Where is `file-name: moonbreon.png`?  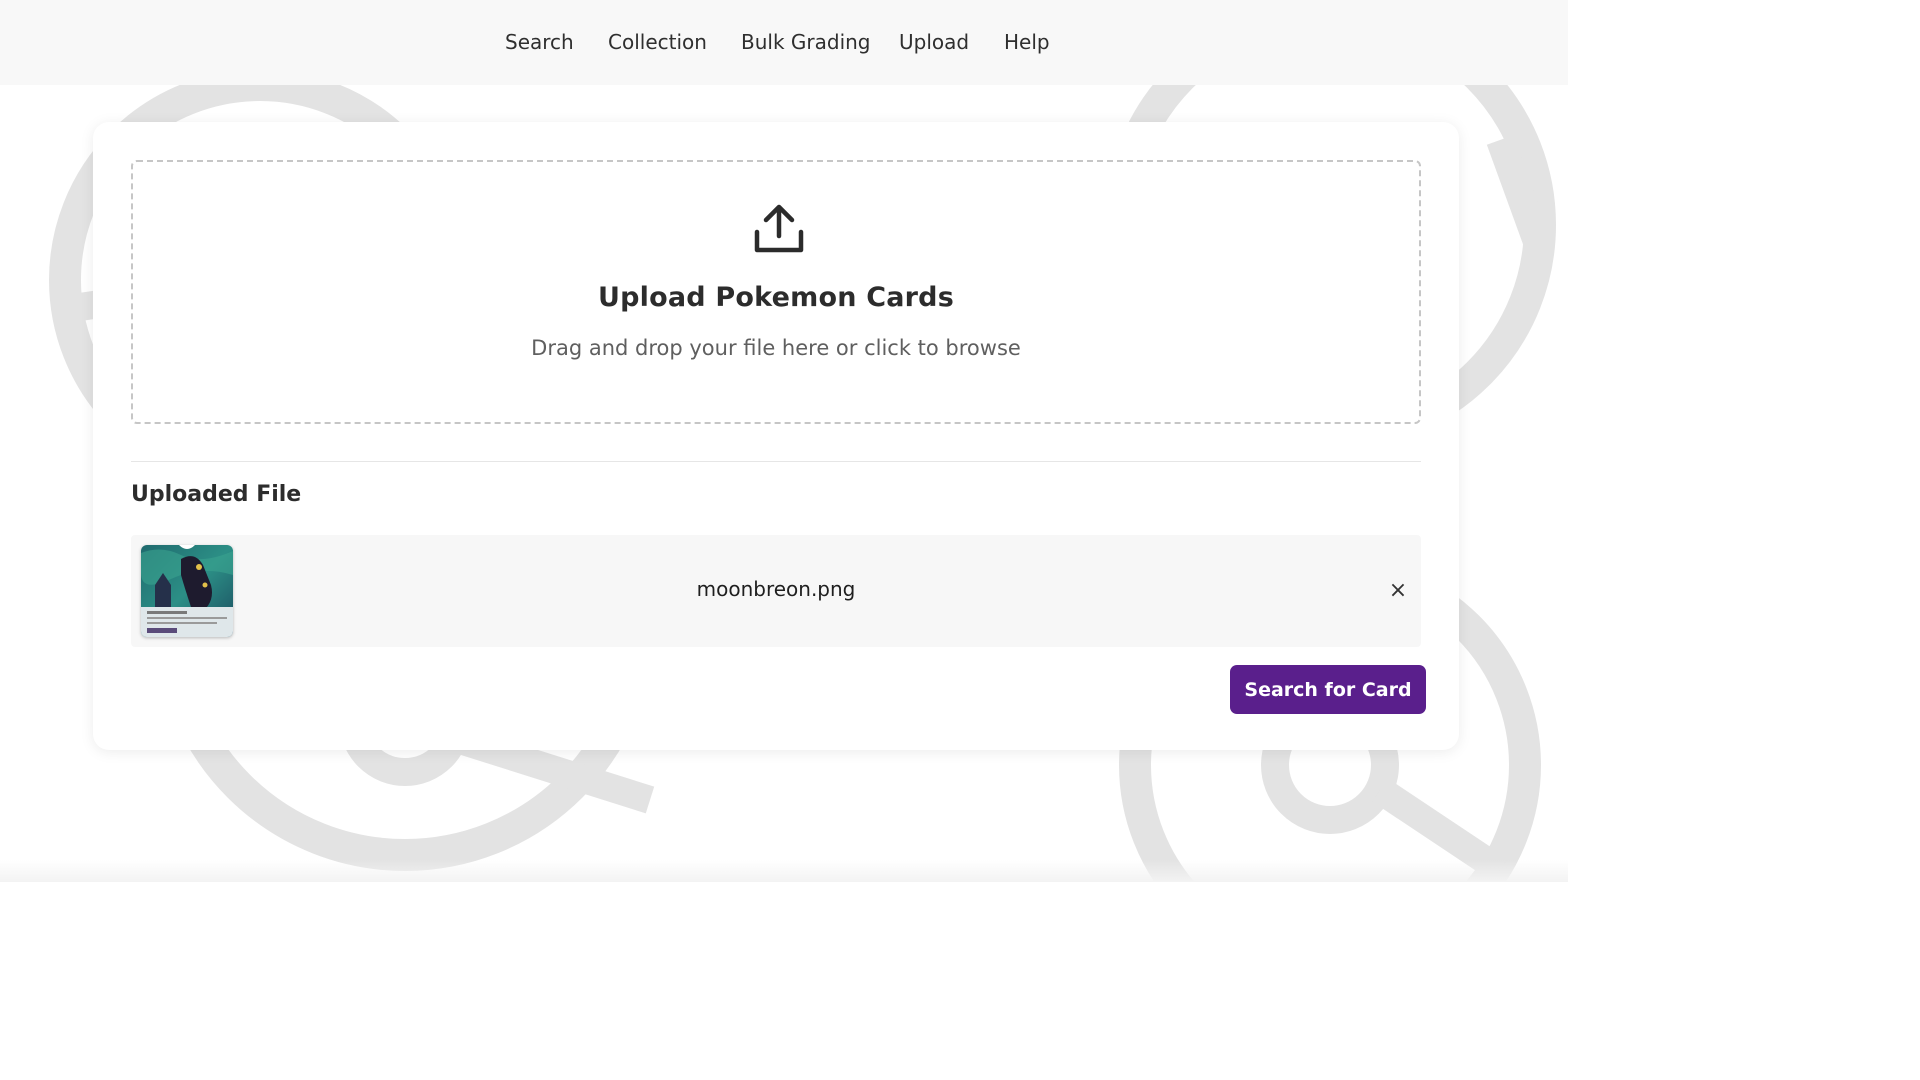
file-name: moonbreon.png is located at coordinates (776, 589).